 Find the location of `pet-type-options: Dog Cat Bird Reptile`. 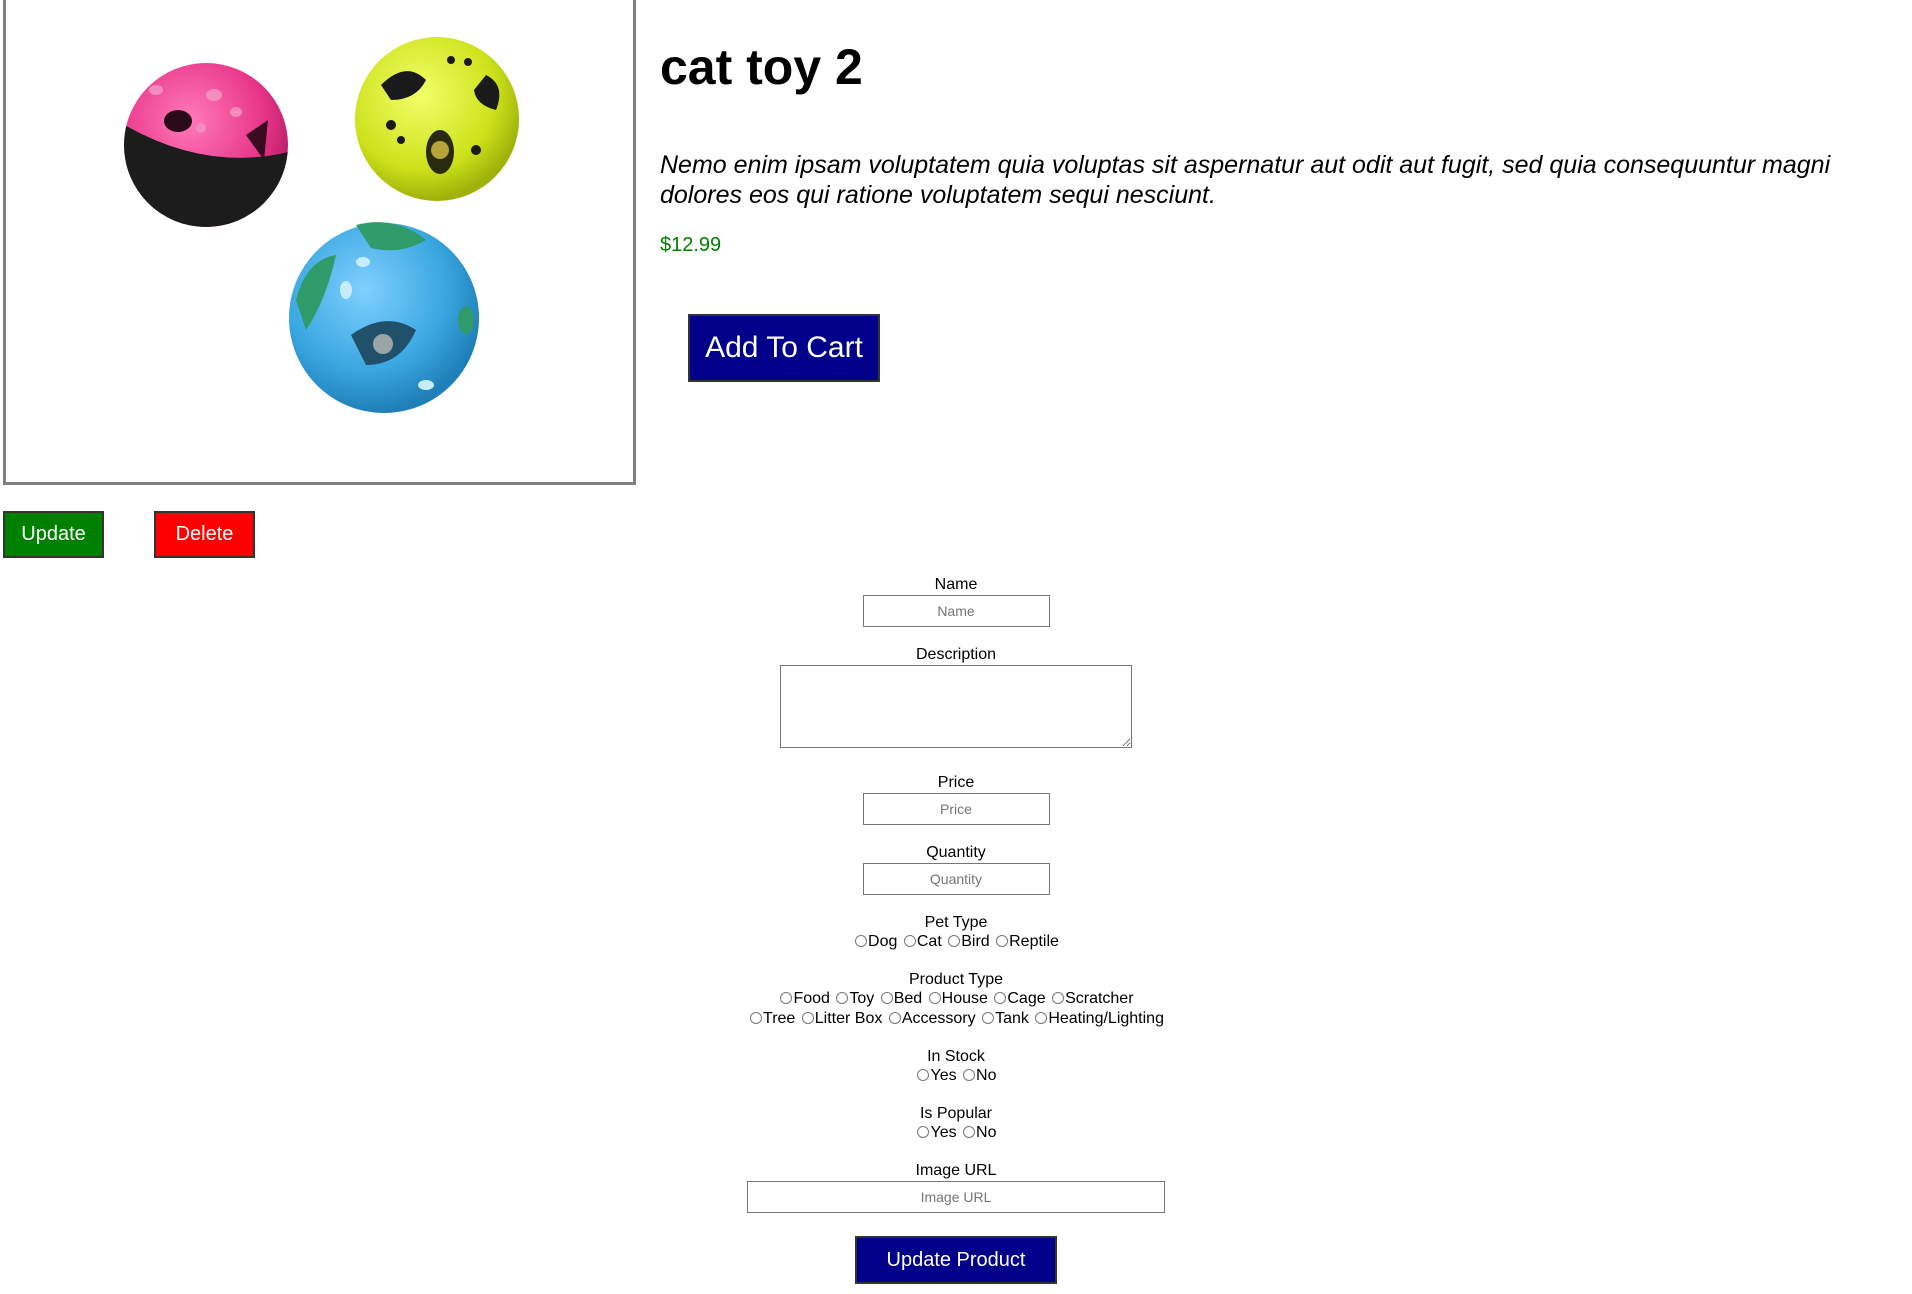

pet-type-options: Dog Cat Bird Reptile is located at coordinates (956, 942).